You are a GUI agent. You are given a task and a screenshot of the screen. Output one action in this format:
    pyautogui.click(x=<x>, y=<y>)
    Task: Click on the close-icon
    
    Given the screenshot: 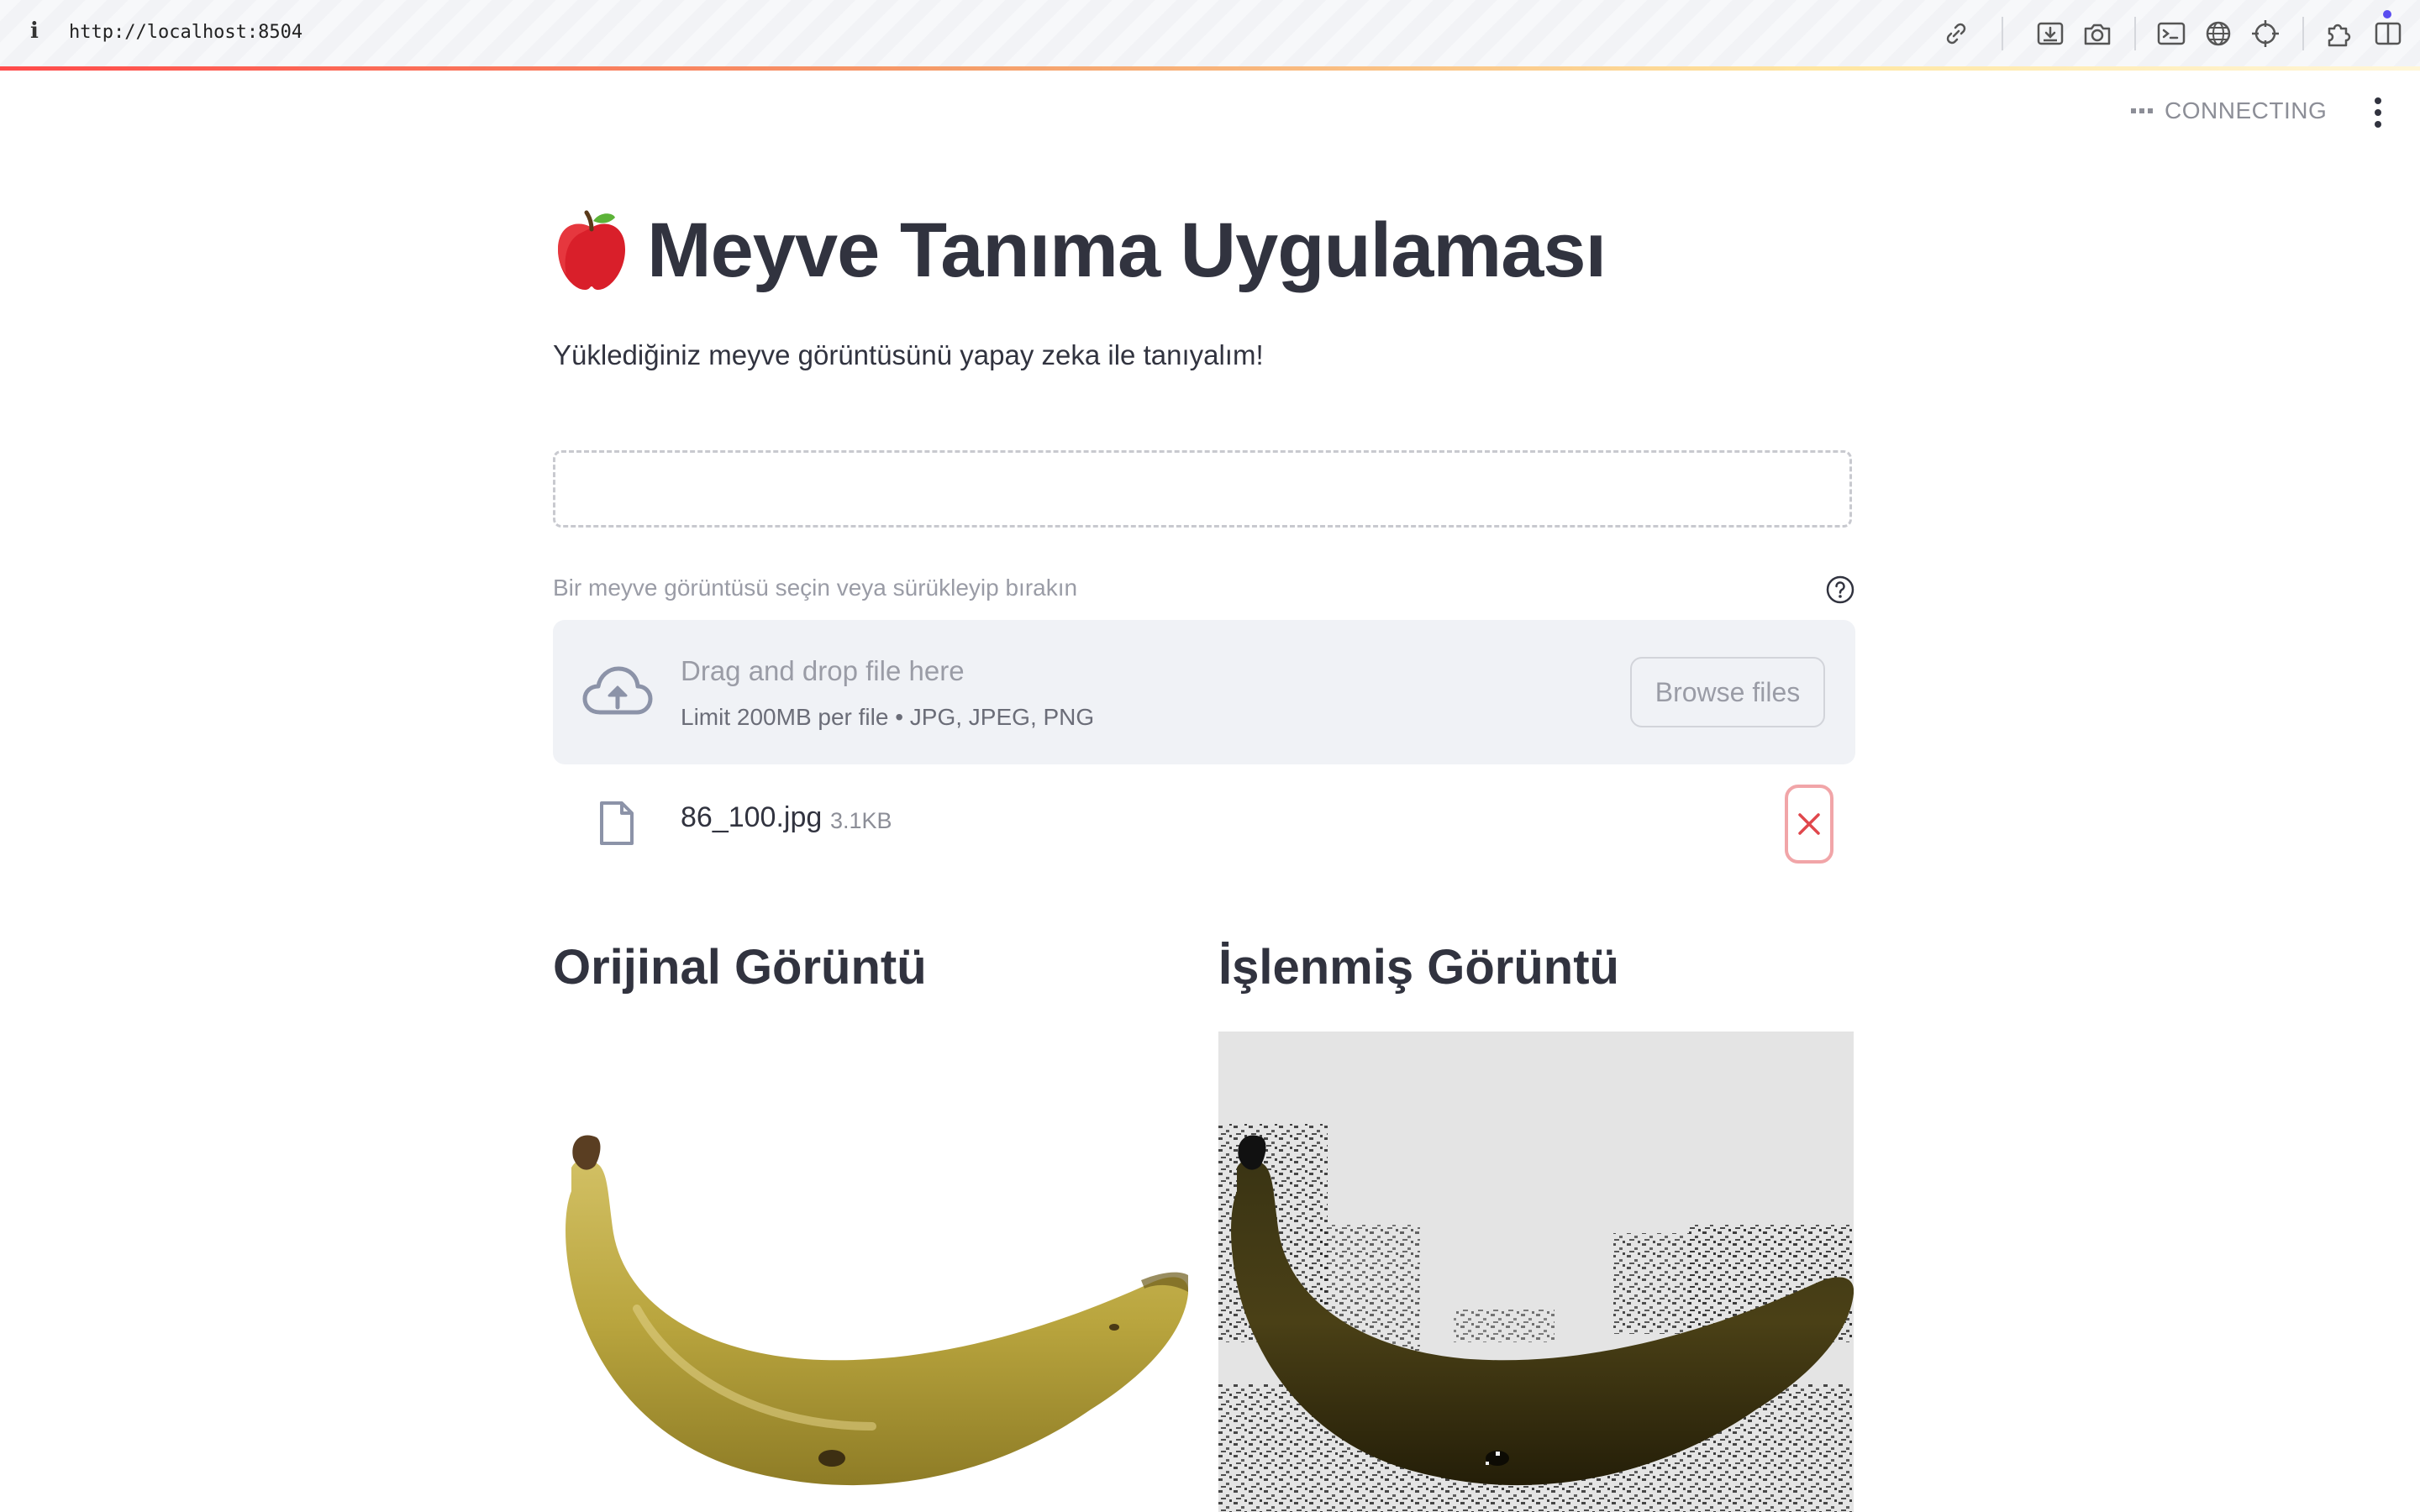 What is the action you would take?
    pyautogui.click(x=1809, y=824)
    